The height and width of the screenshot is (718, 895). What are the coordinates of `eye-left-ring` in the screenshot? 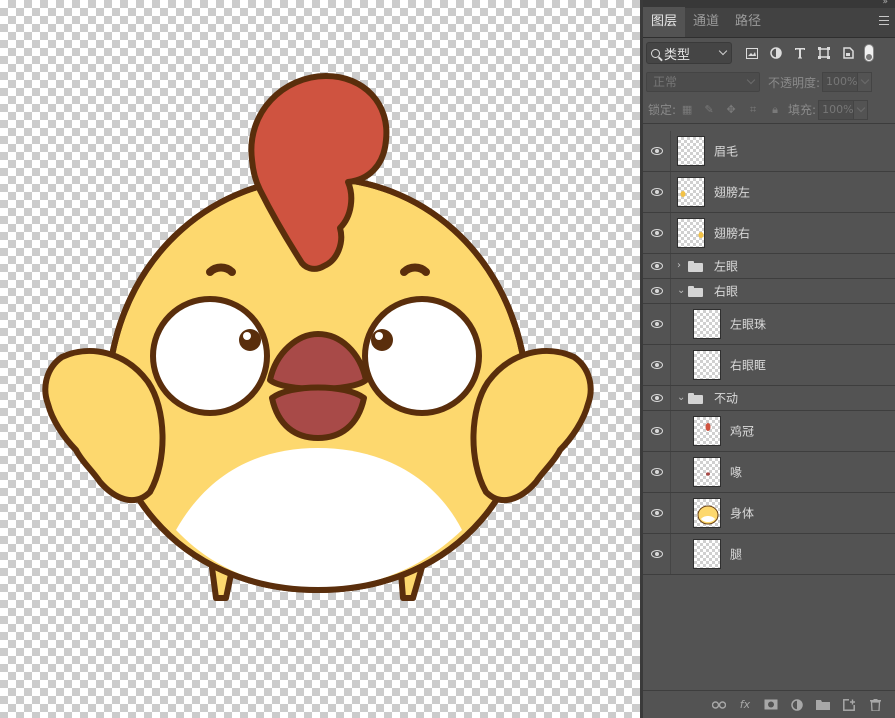 It's located at (210, 356).